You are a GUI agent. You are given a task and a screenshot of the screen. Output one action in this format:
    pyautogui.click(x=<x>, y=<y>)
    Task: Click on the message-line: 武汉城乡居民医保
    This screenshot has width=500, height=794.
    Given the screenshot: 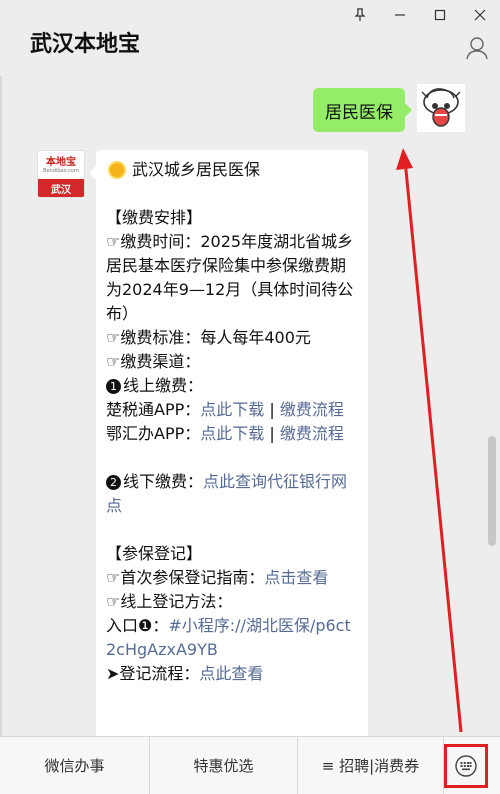 What is the action you would take?
    pyautogui.click(x=232, y=170)
    